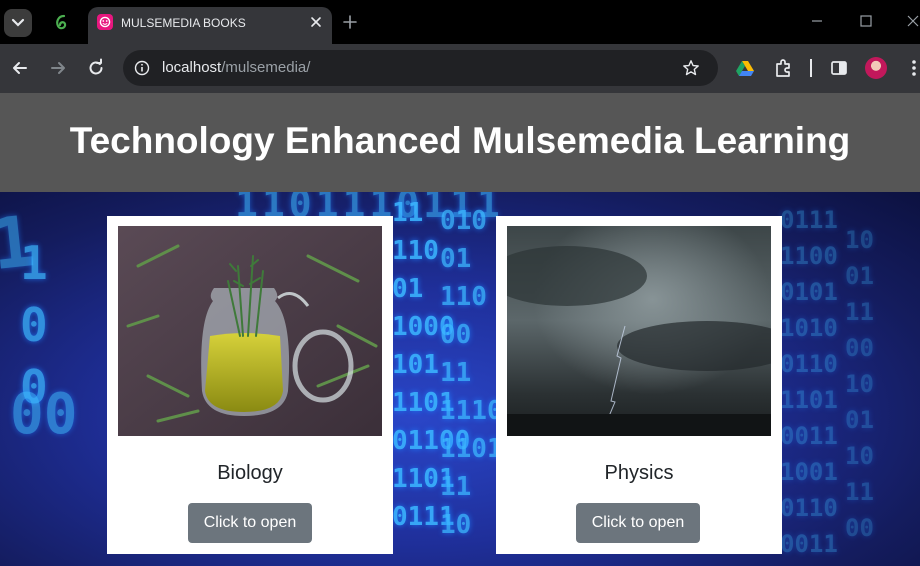 This screenshot has height=566, width=920. What do you see at coordinates (350, 22) in the screenshot?
I see `new-tab-icon` at bounding box center [350, 22].